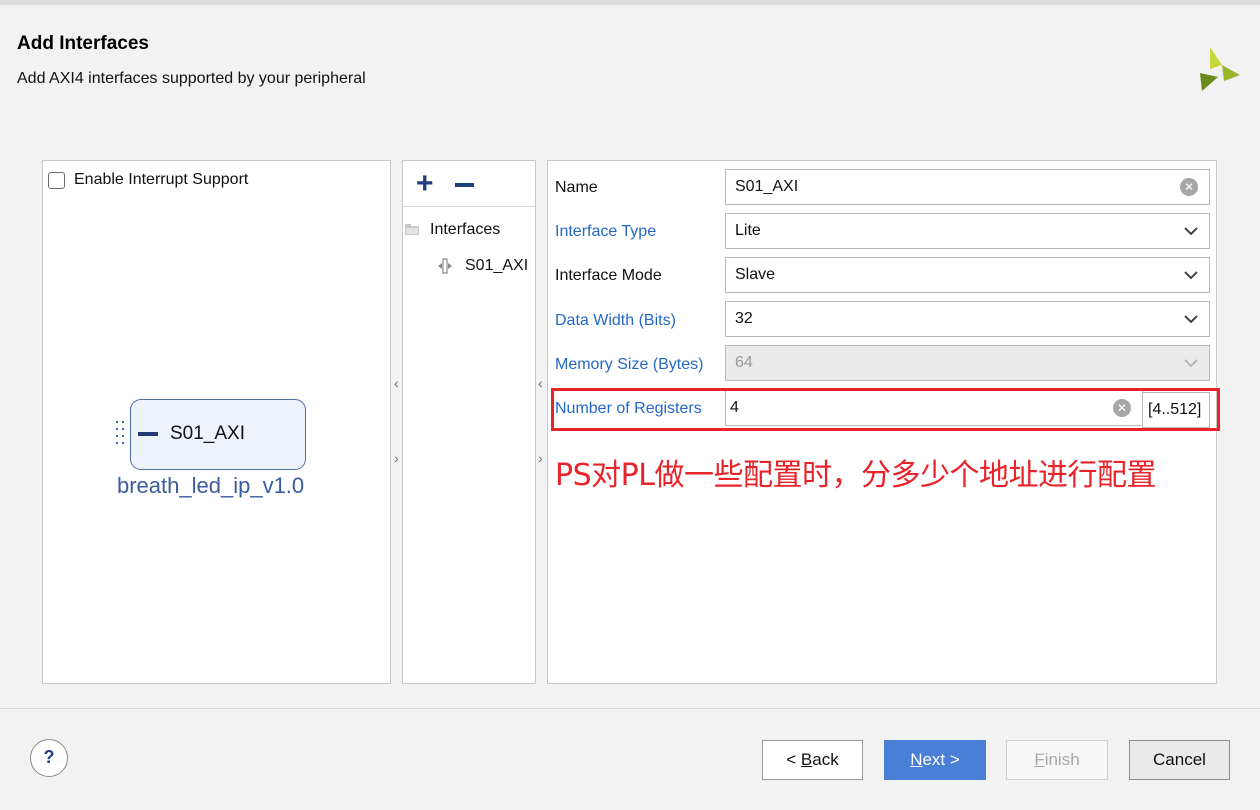 Image resolution: width=1260 pixels, height=810 pixels. What do you see at coordinates (464, 185) in the screenshot?
I see `remove-interface-button` at bounding box center [464, 185].